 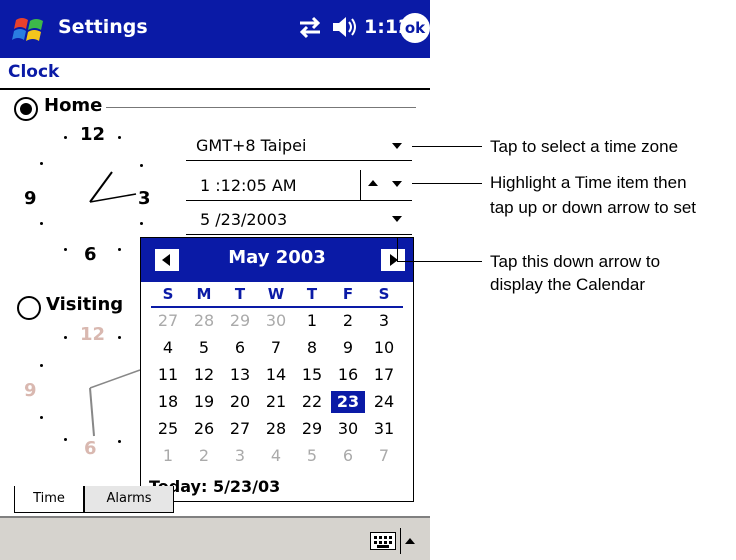 What do you see at coordinates (348, 375) in the screenshot?
I see `calendar-day: 16` at bounding box center [348, 375].